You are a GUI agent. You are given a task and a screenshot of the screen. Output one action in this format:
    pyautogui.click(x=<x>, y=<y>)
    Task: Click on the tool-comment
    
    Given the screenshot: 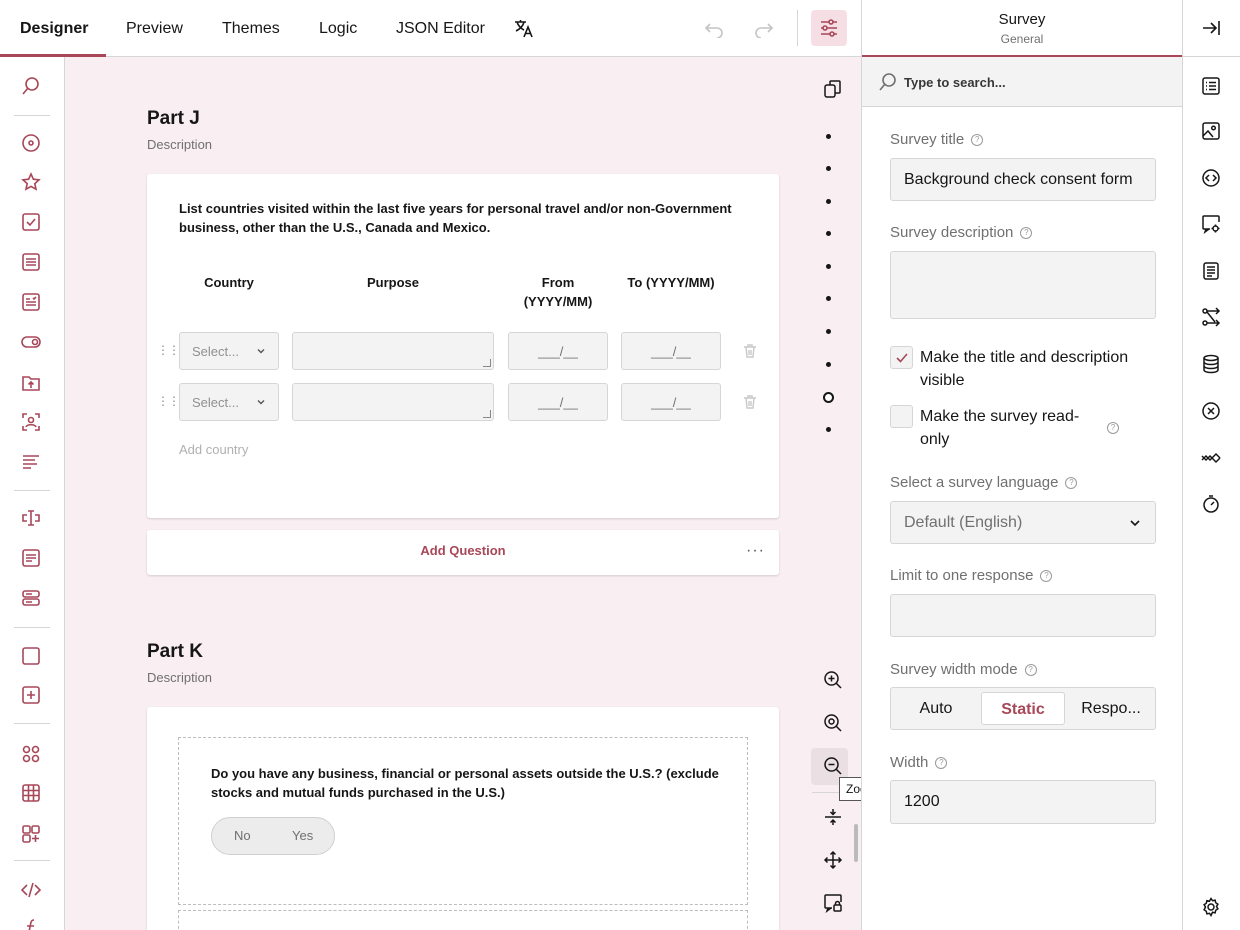 What is the action you would take?
    pyautogui.click(x=31, y=558)
    